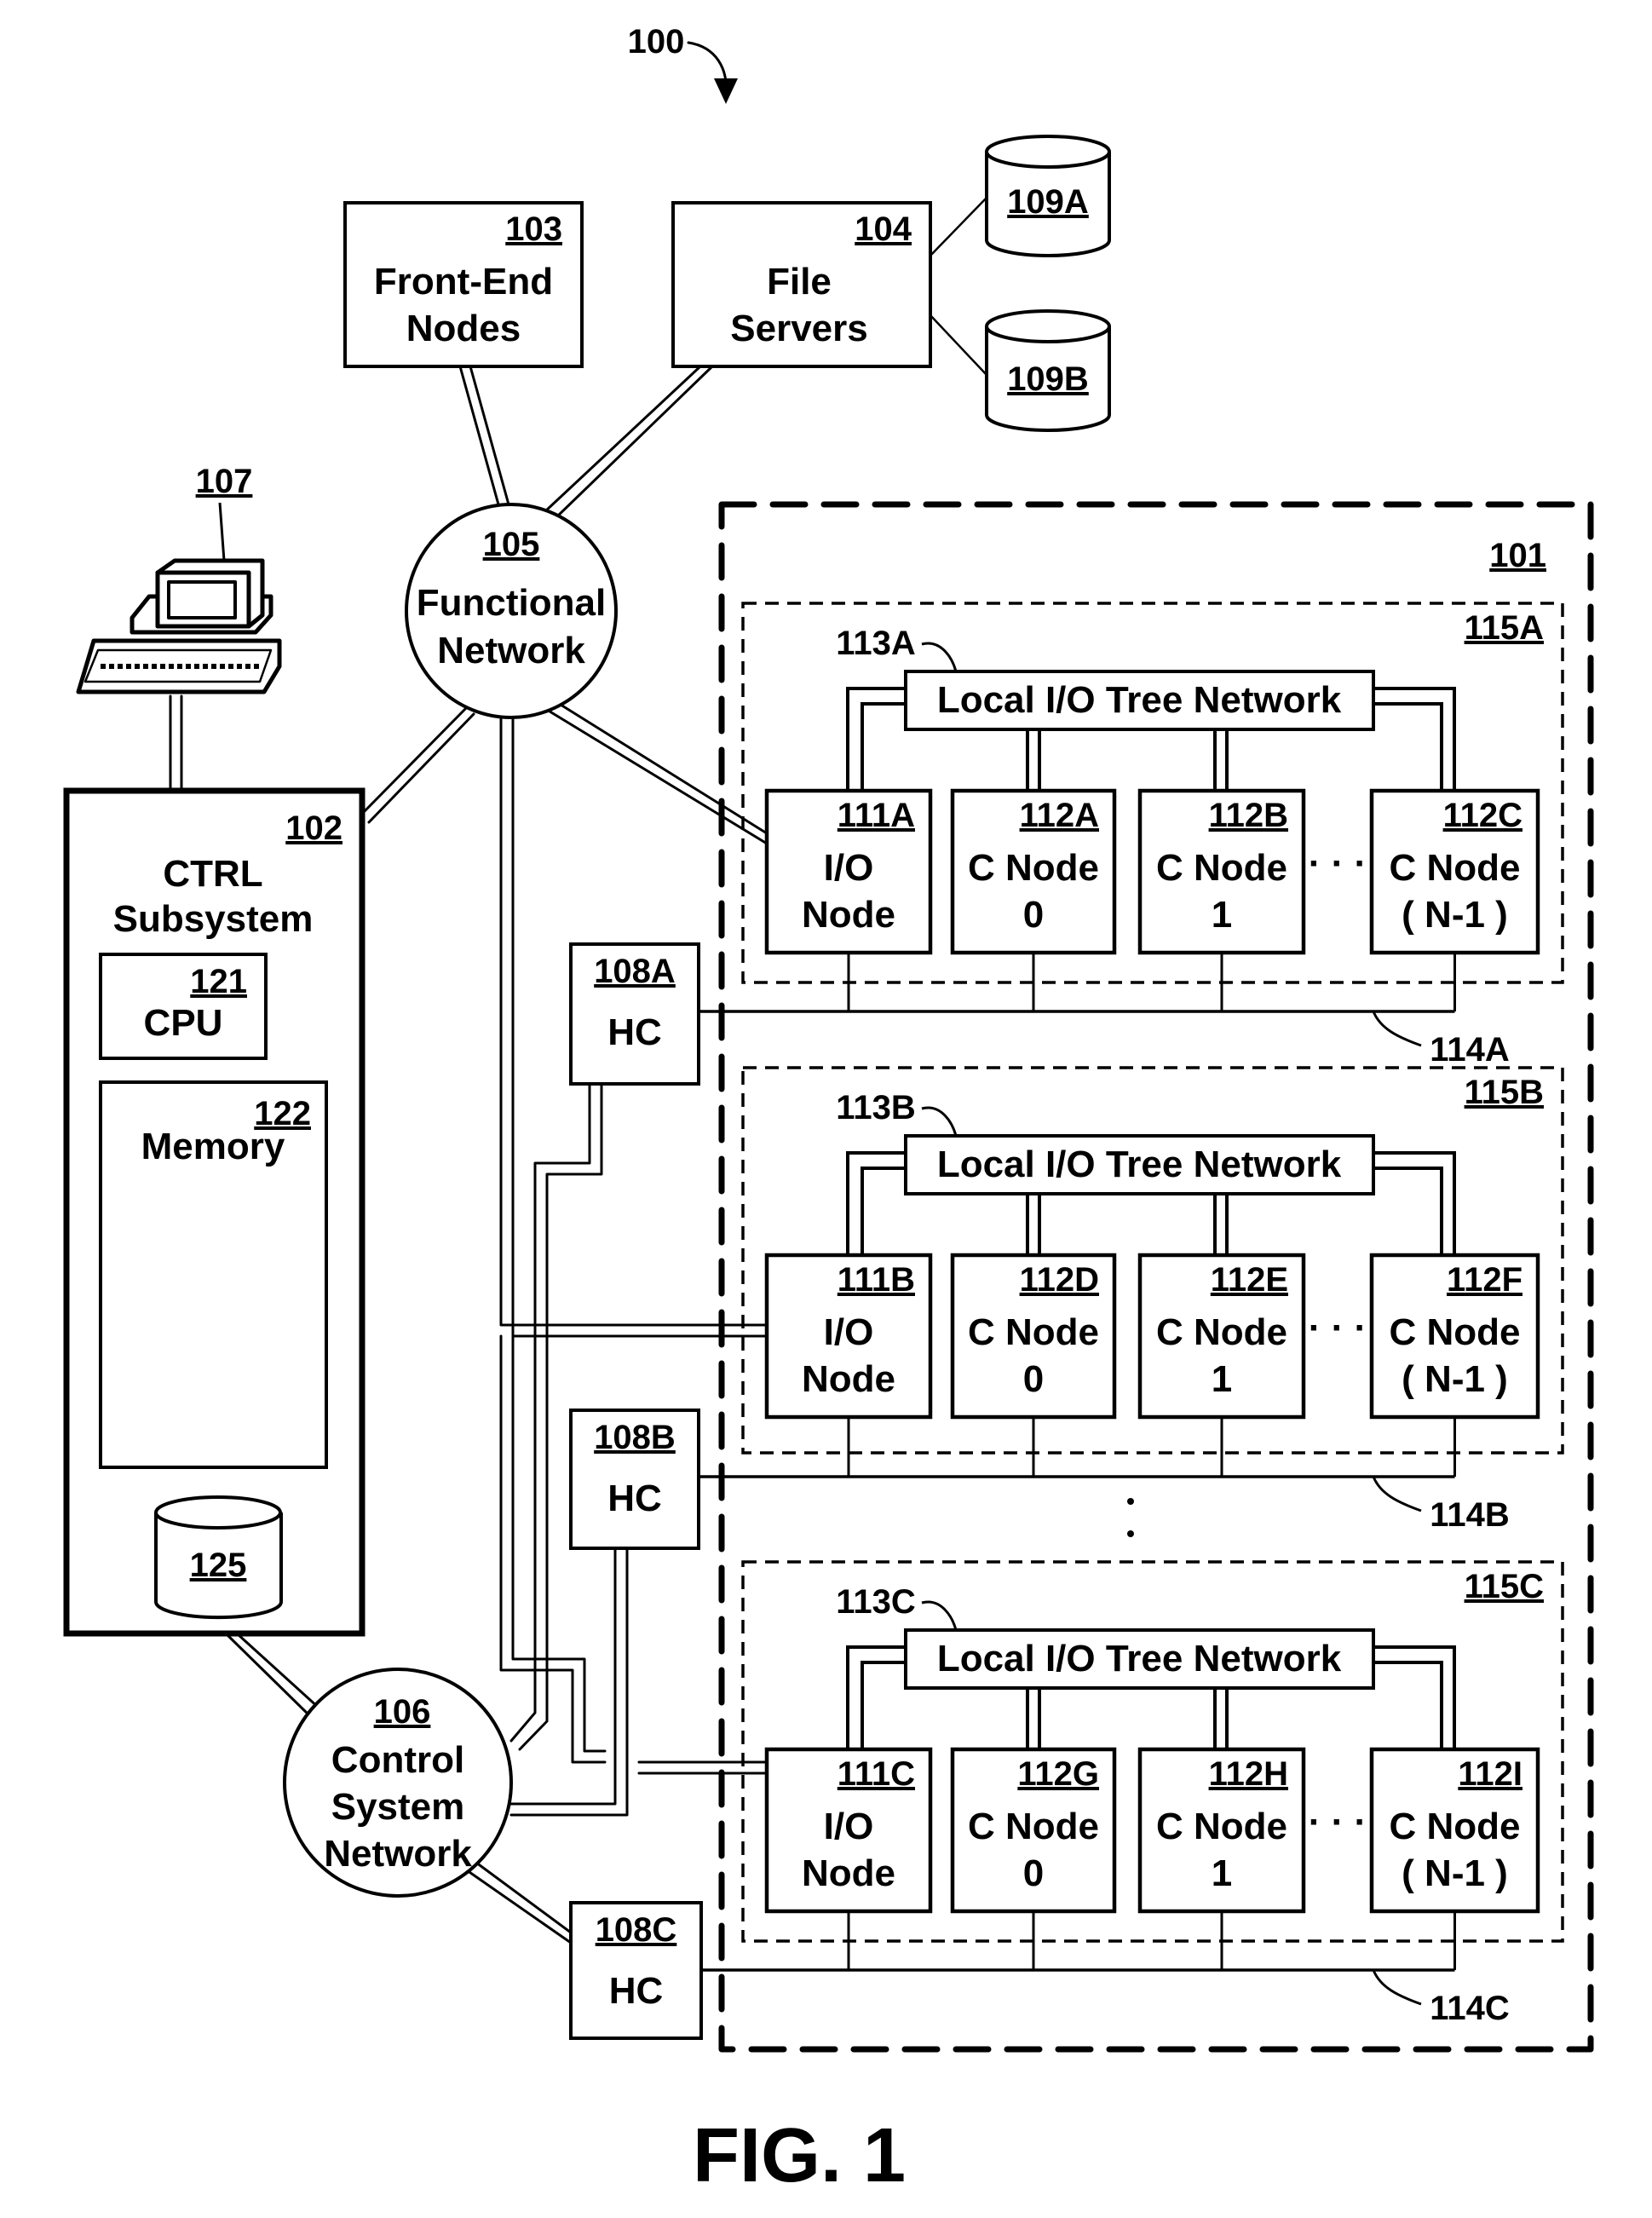 The width and height of the screenshot is (1652, 2218). I want to click on node-ref: 111A, so click(876, 815).